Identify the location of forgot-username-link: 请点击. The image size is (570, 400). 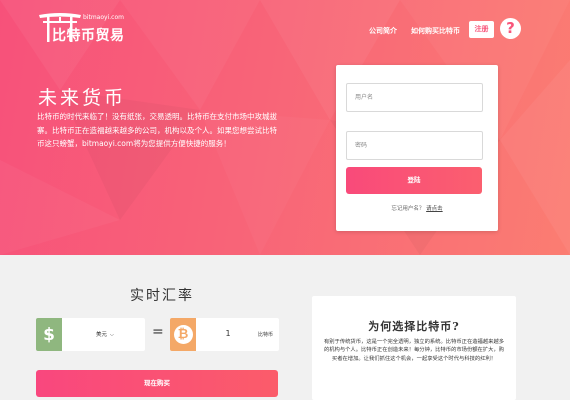
(434, 209).